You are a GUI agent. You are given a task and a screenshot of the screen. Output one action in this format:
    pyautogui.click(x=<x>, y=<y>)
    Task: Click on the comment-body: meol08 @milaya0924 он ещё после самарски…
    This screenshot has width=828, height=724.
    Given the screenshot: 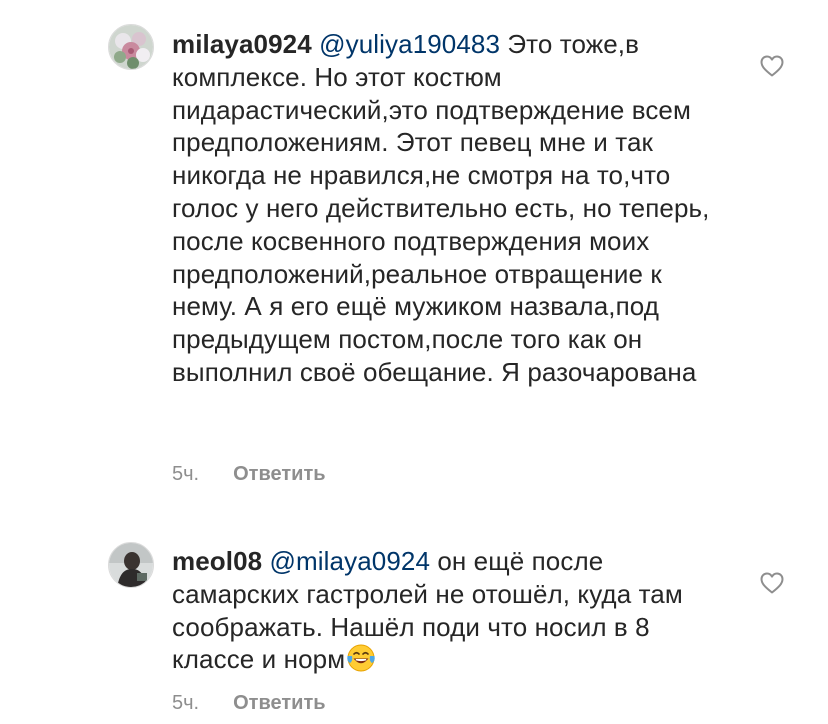 What is the action you would take?
    pyautogui.click(x=452, y=610)
    